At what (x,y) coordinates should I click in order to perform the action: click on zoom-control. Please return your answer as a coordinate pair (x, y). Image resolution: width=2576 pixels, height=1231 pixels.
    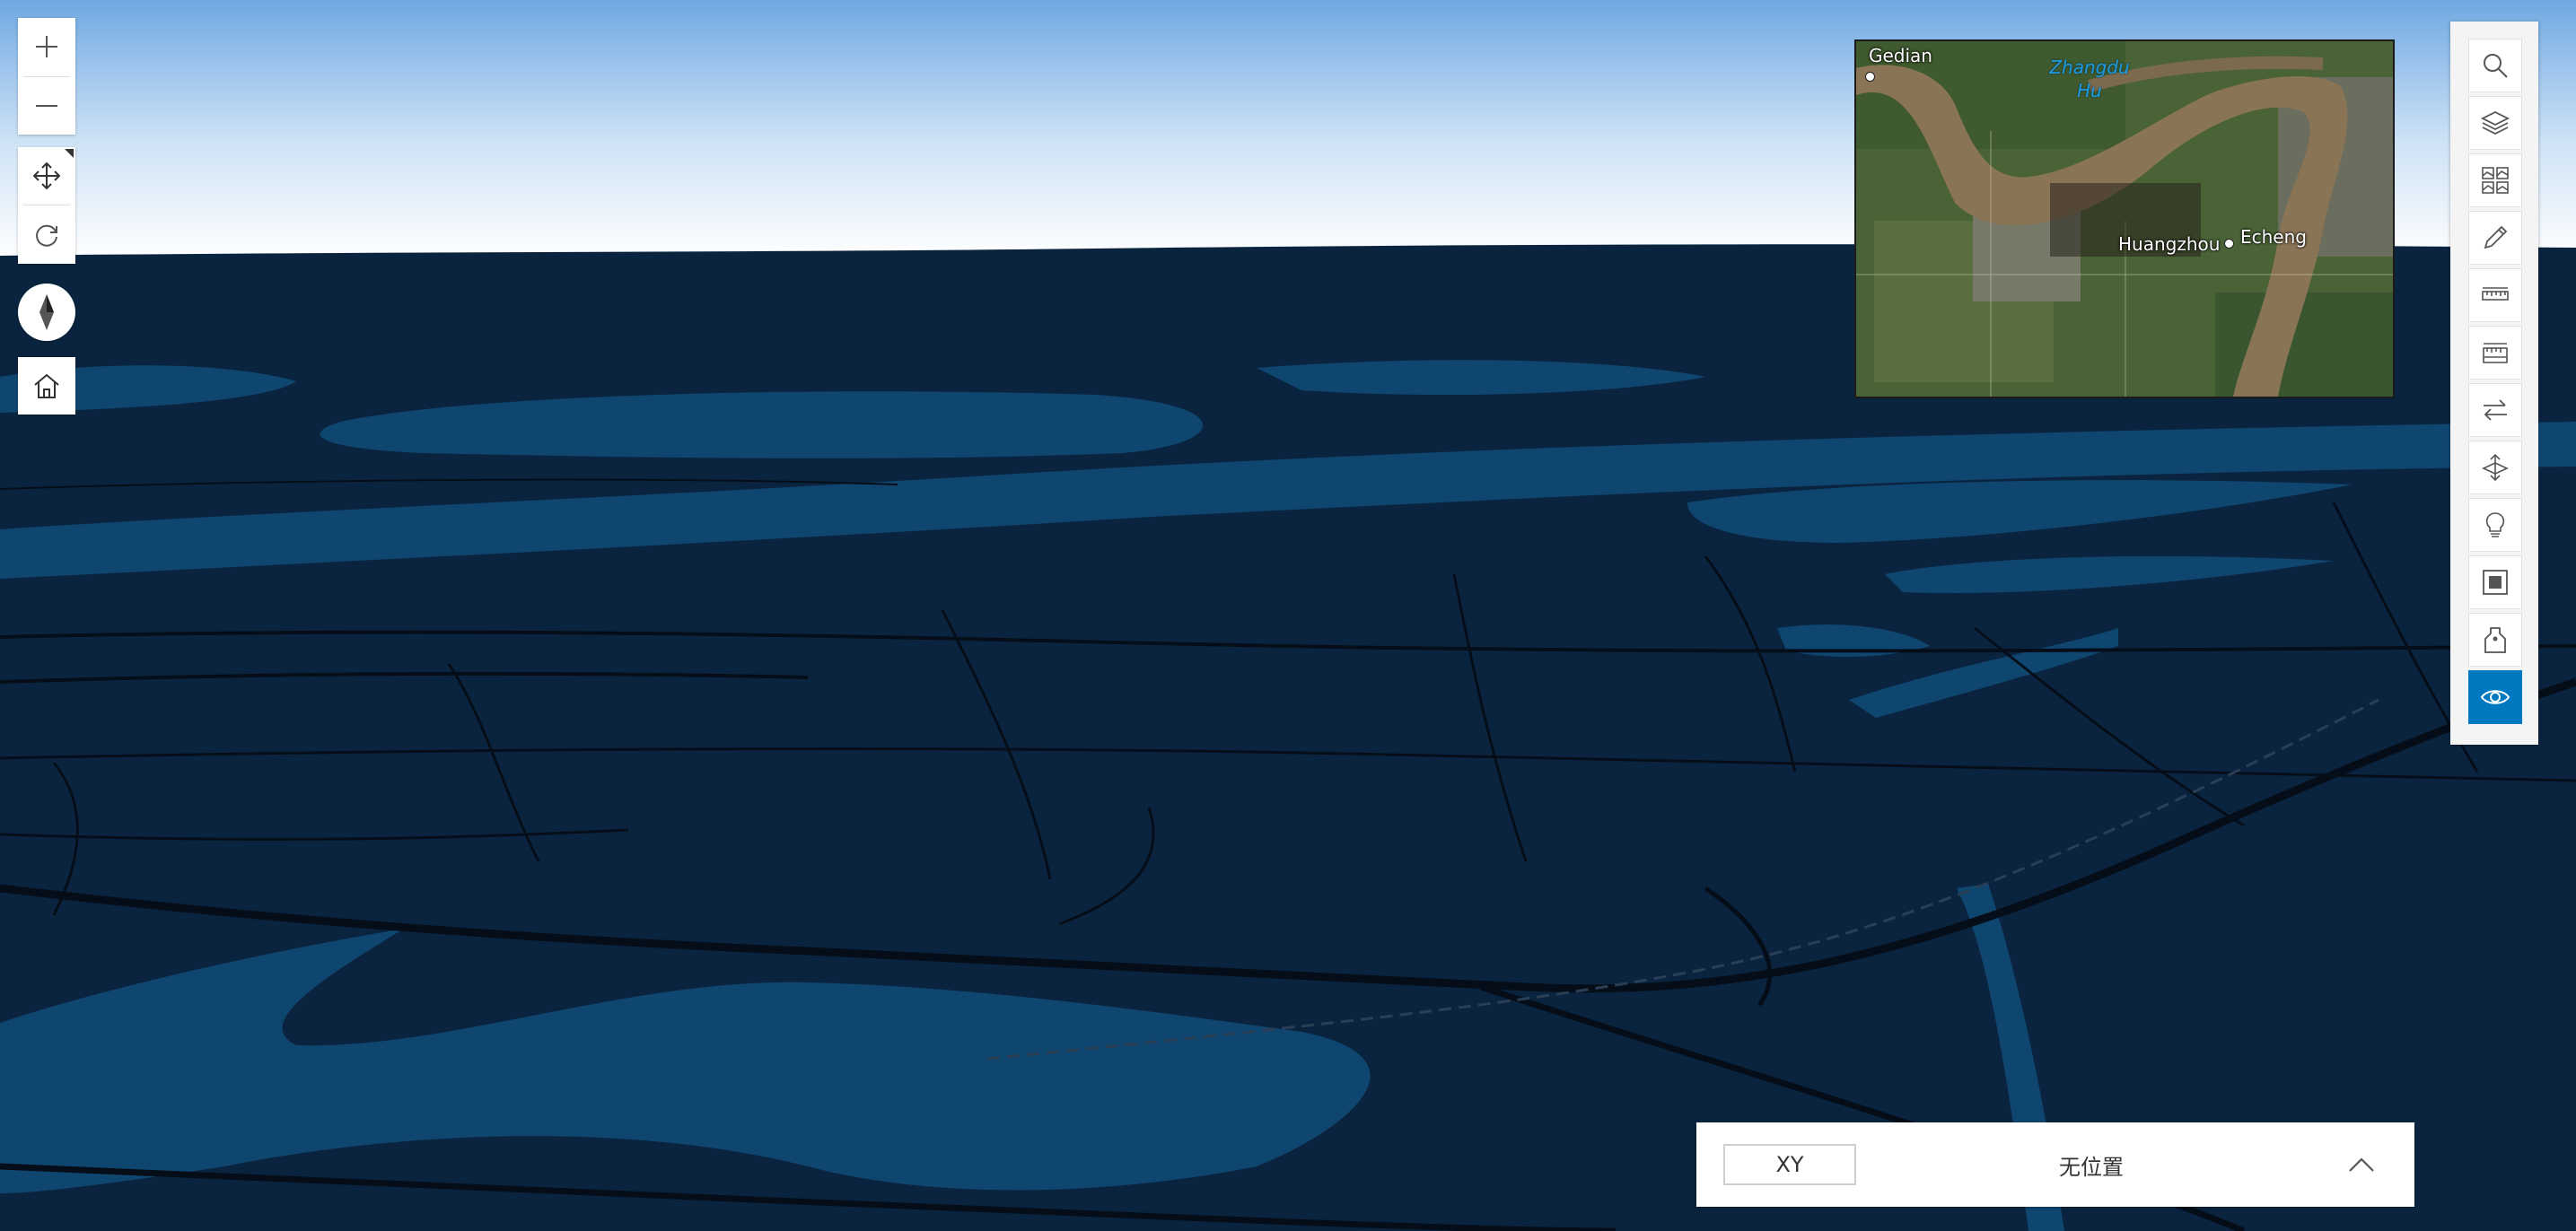
    Looking at the image, I should click on (46, 76).